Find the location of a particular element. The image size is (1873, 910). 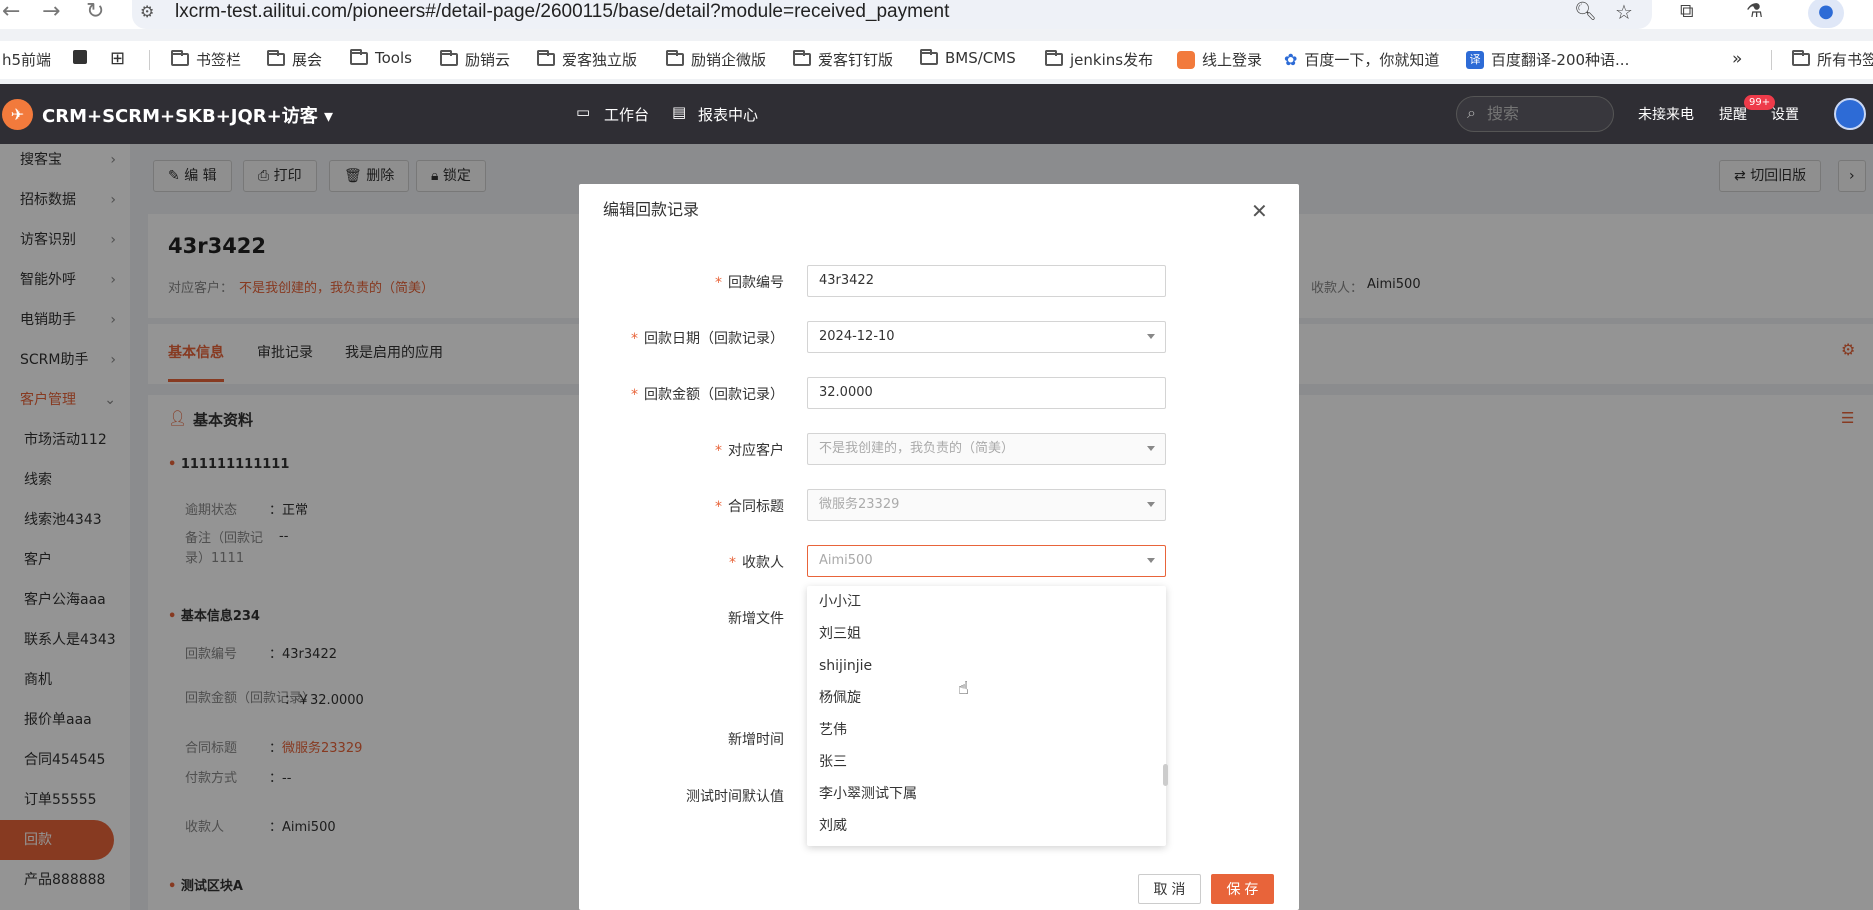

more-bookmarks-icon: » is located at coordinates (1737, 59).